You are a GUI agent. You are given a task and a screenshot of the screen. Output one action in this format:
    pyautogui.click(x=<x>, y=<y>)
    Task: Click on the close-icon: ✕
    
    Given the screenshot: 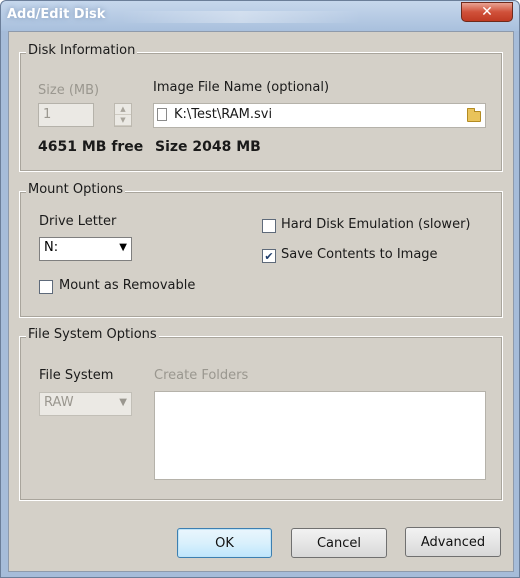 What is the action you would take?
    pyautogui.click(x=487, y=12)
    